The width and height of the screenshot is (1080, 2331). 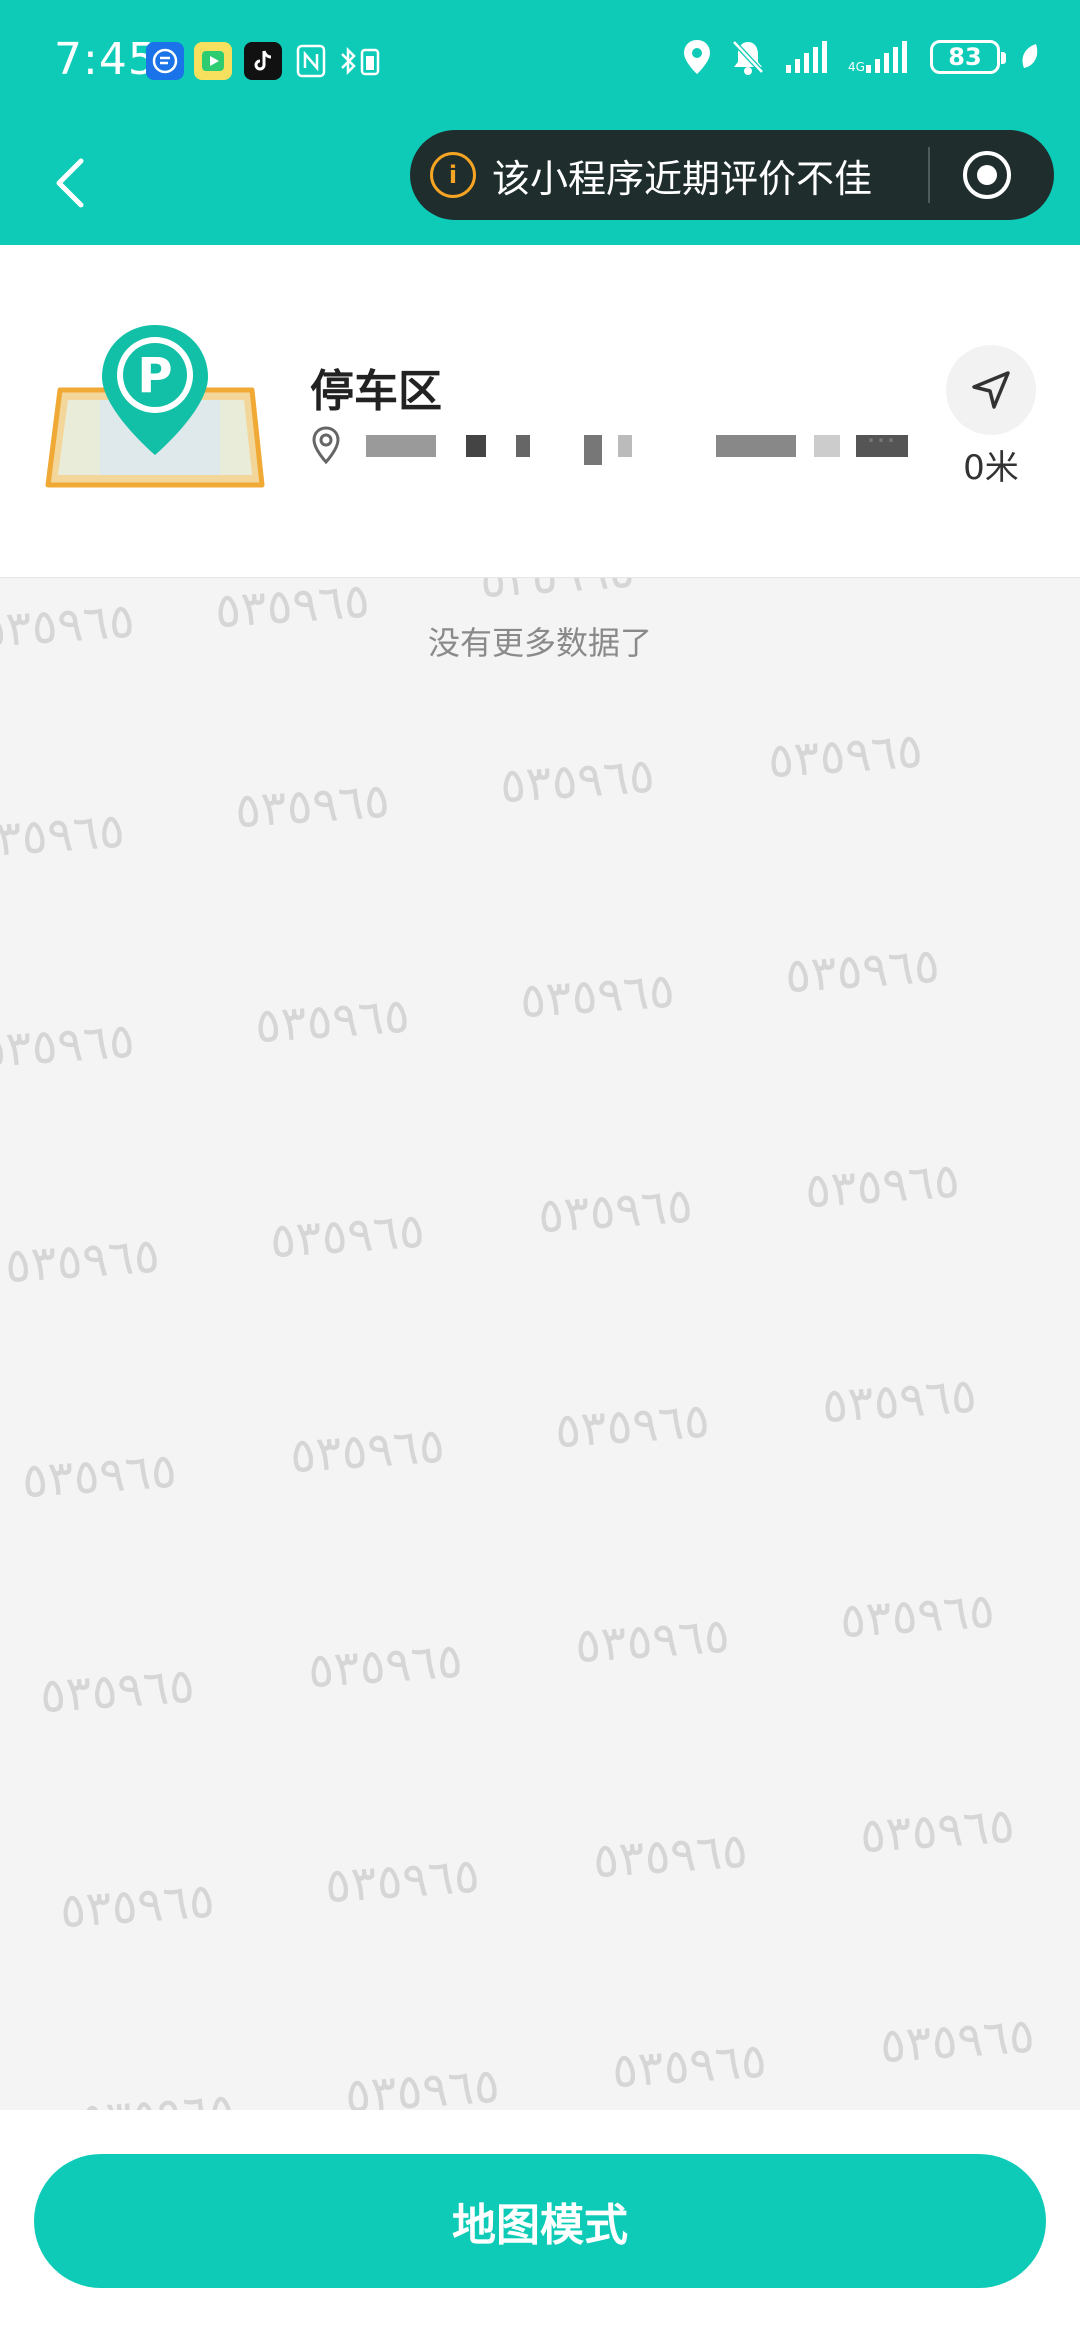 I want to click on info-icon: i, so click(x=453, y=175).